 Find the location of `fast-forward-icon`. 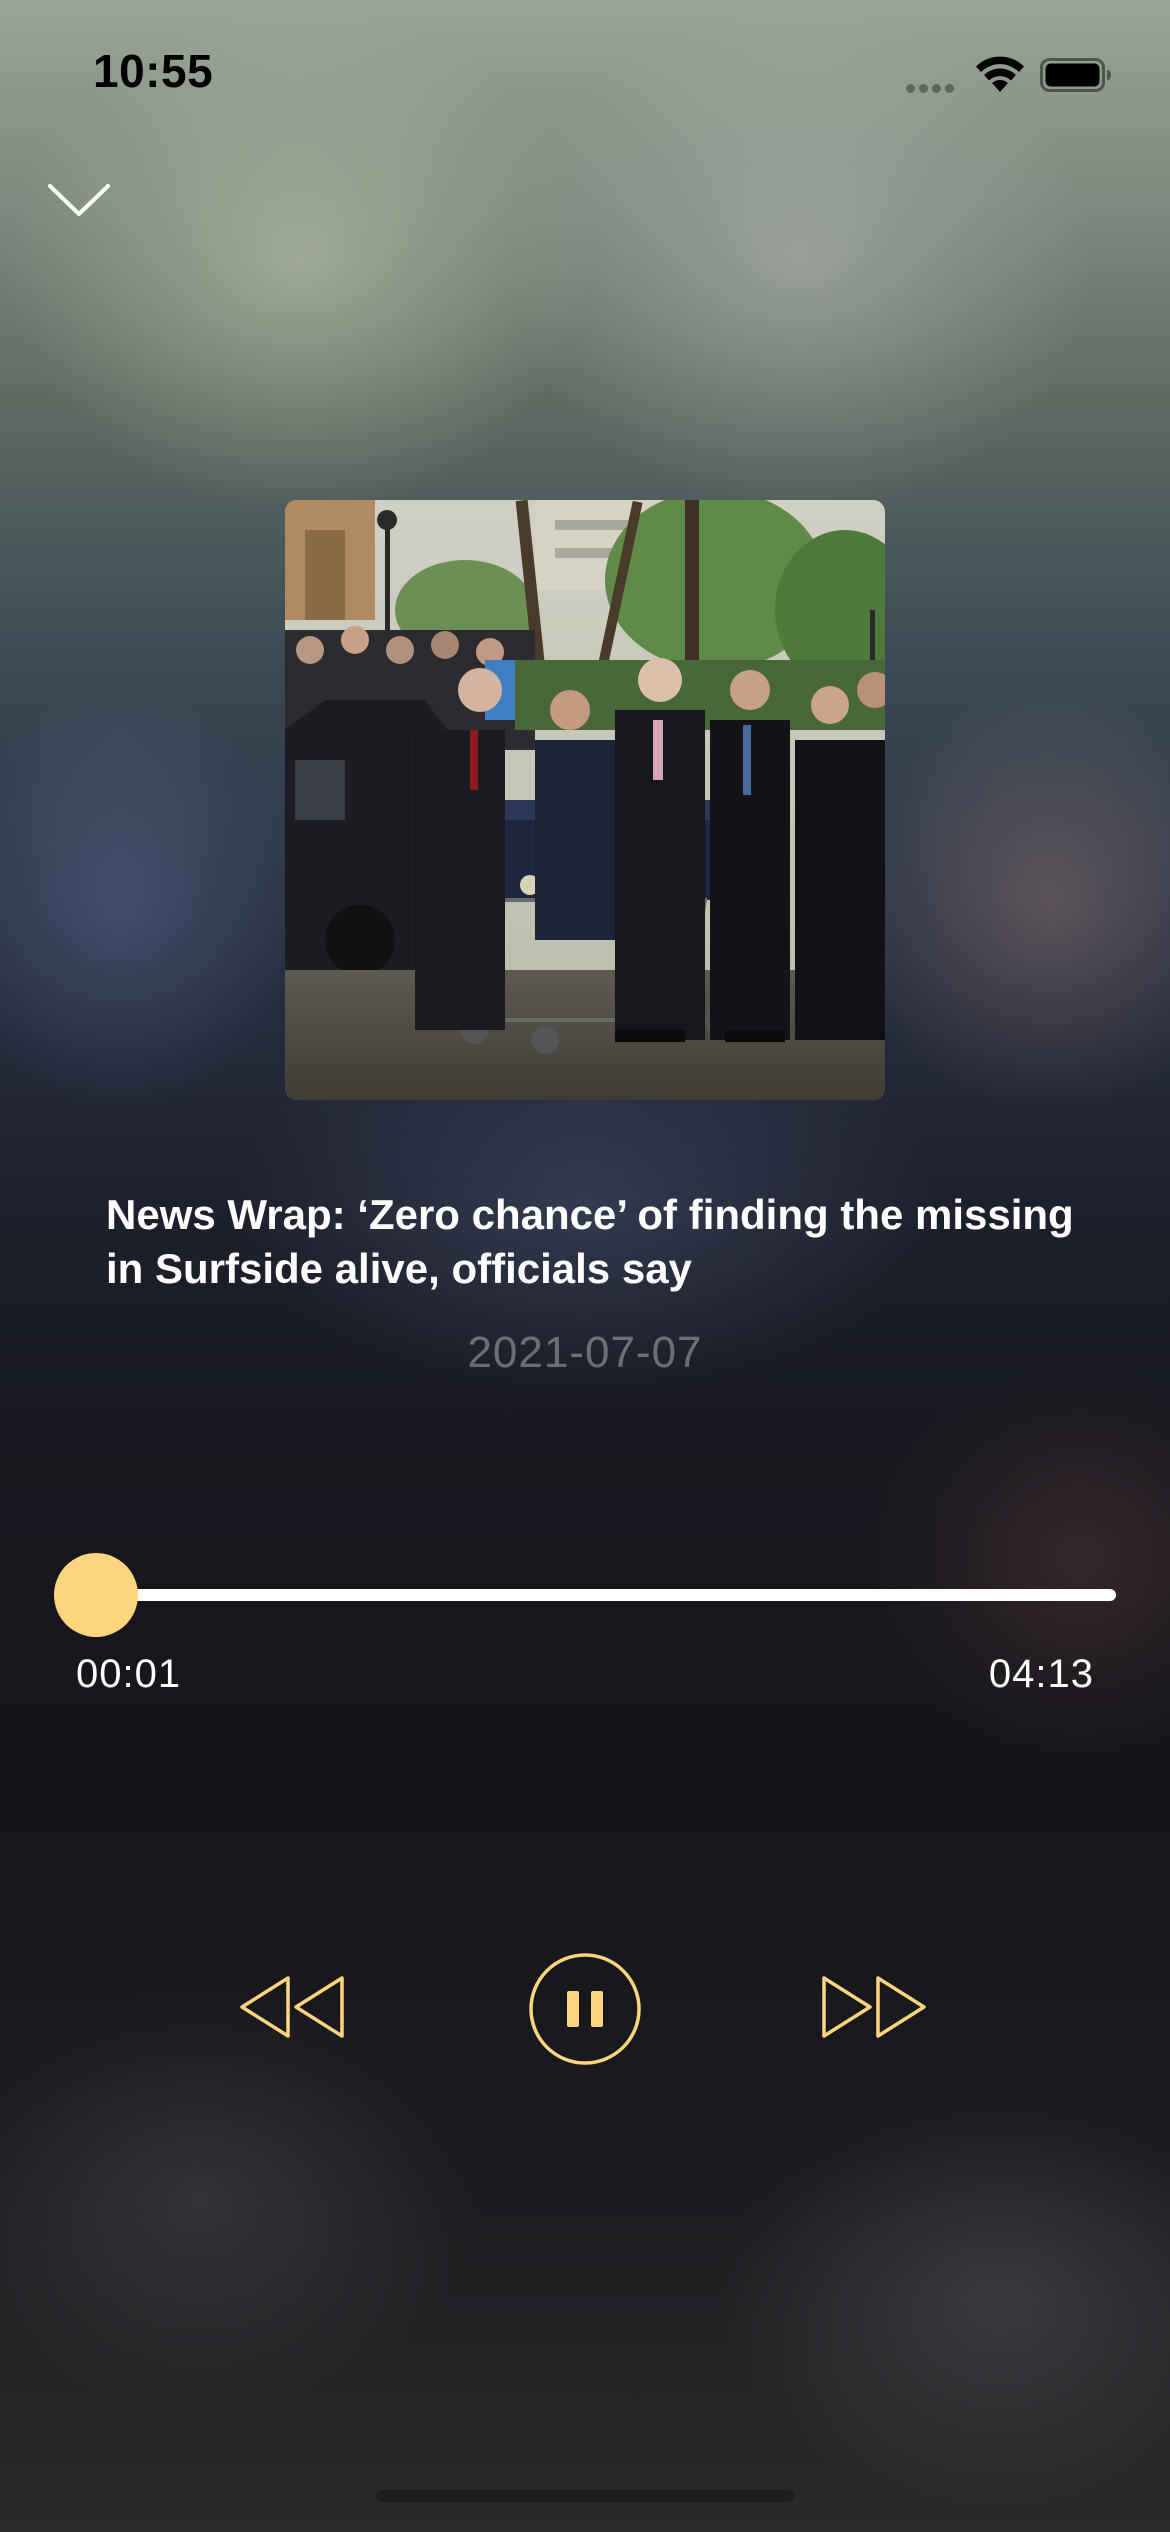

fast-forward-icon is located at coordinates (875, 2007).